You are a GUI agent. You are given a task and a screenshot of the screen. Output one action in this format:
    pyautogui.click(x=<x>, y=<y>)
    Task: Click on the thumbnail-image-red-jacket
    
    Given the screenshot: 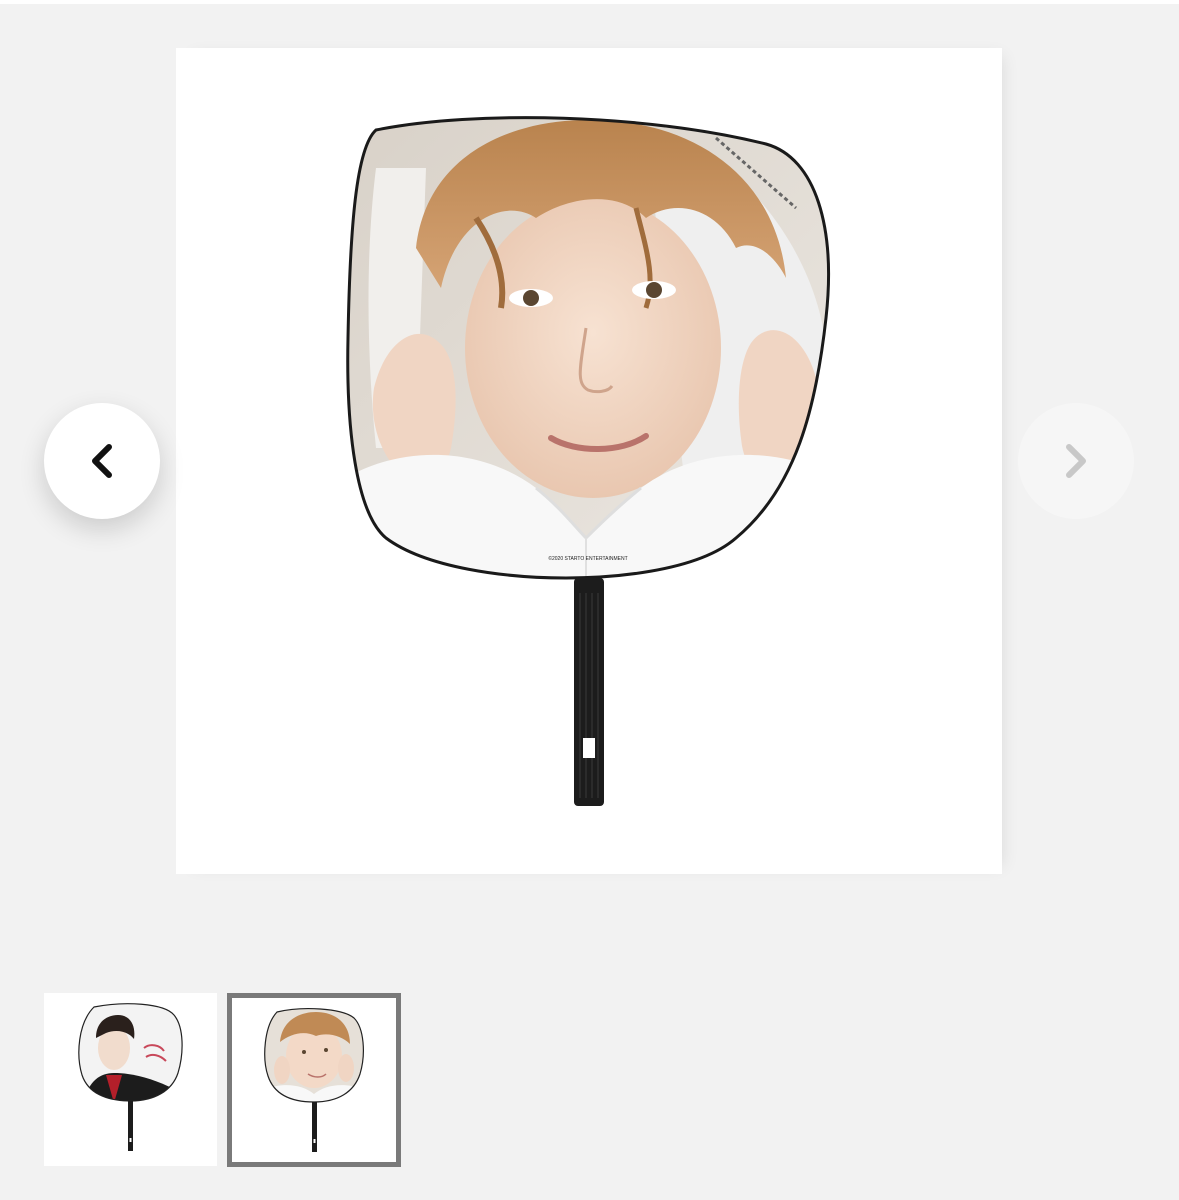 What is the action you would take?
    pyautogui.click(x=130, y=1077)
    